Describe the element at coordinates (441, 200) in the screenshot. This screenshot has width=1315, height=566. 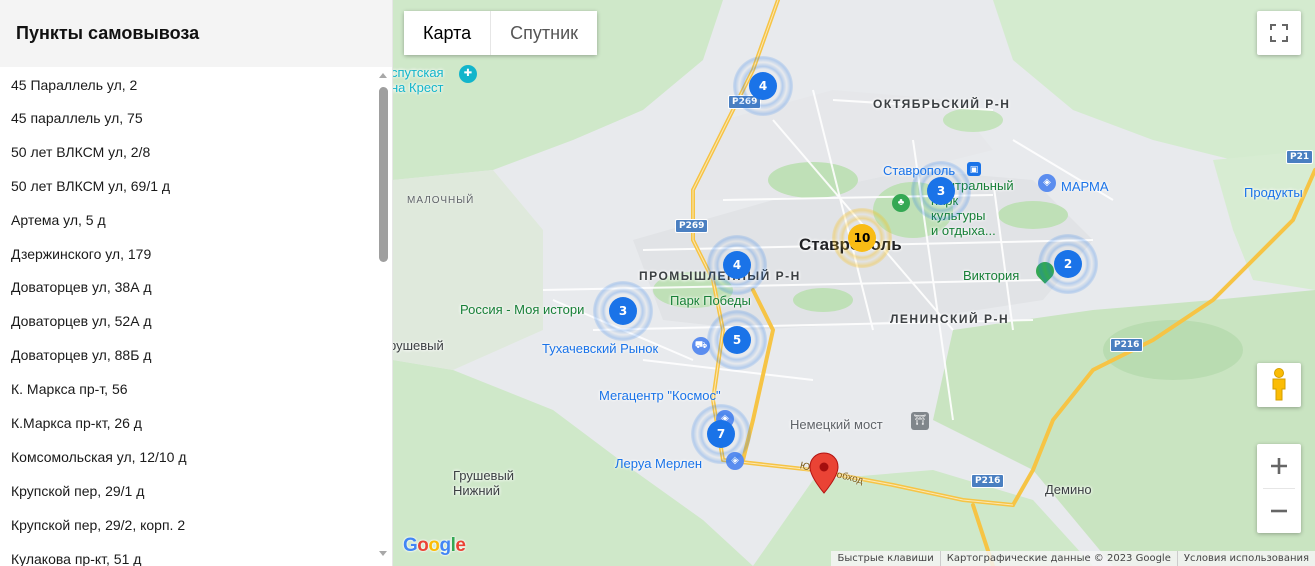
I see `locality-label-malochny: МАЛОЧНЫЙ` at that location.